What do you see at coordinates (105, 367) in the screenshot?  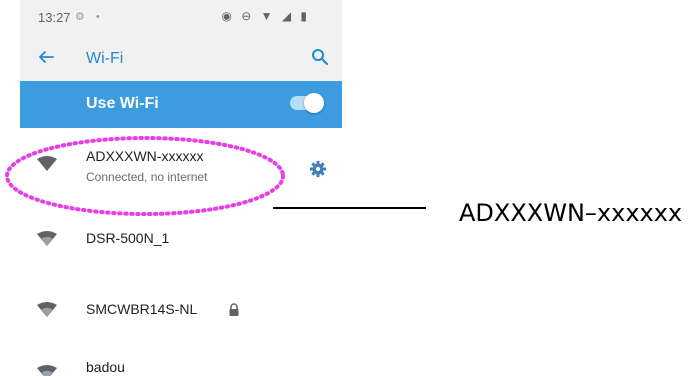 I see `network-name: badou` at bounding box center [105, 367].